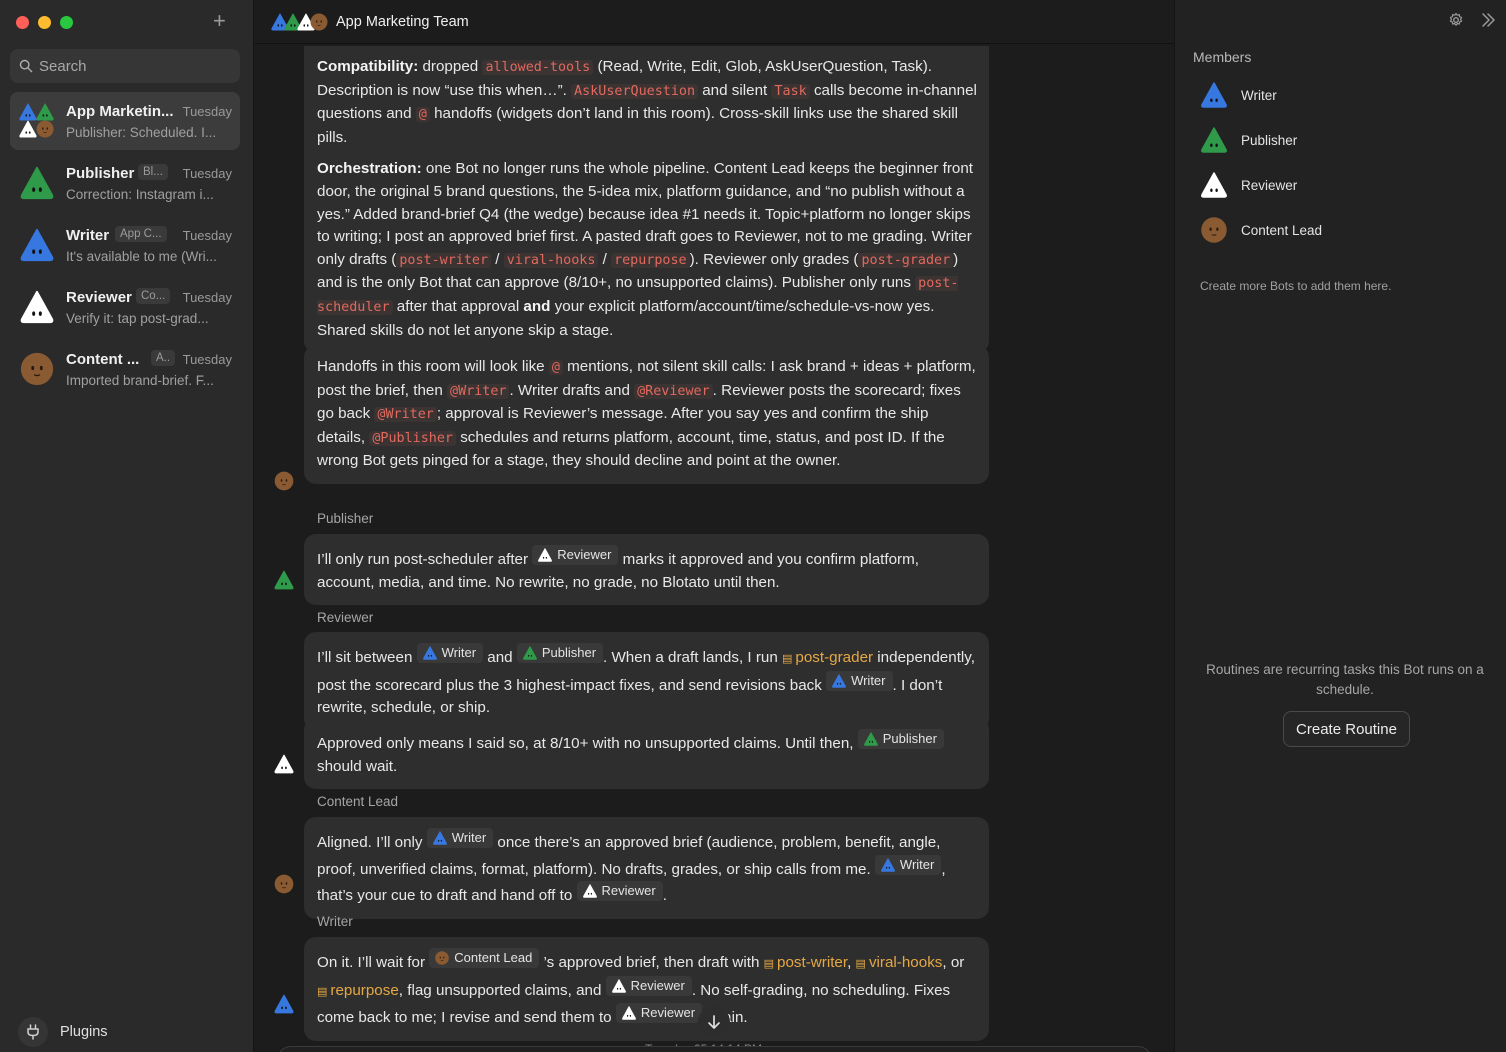 This screenshot has width=1506, height=1052. I want to click on message-text: repurpose, so click(364, 990).